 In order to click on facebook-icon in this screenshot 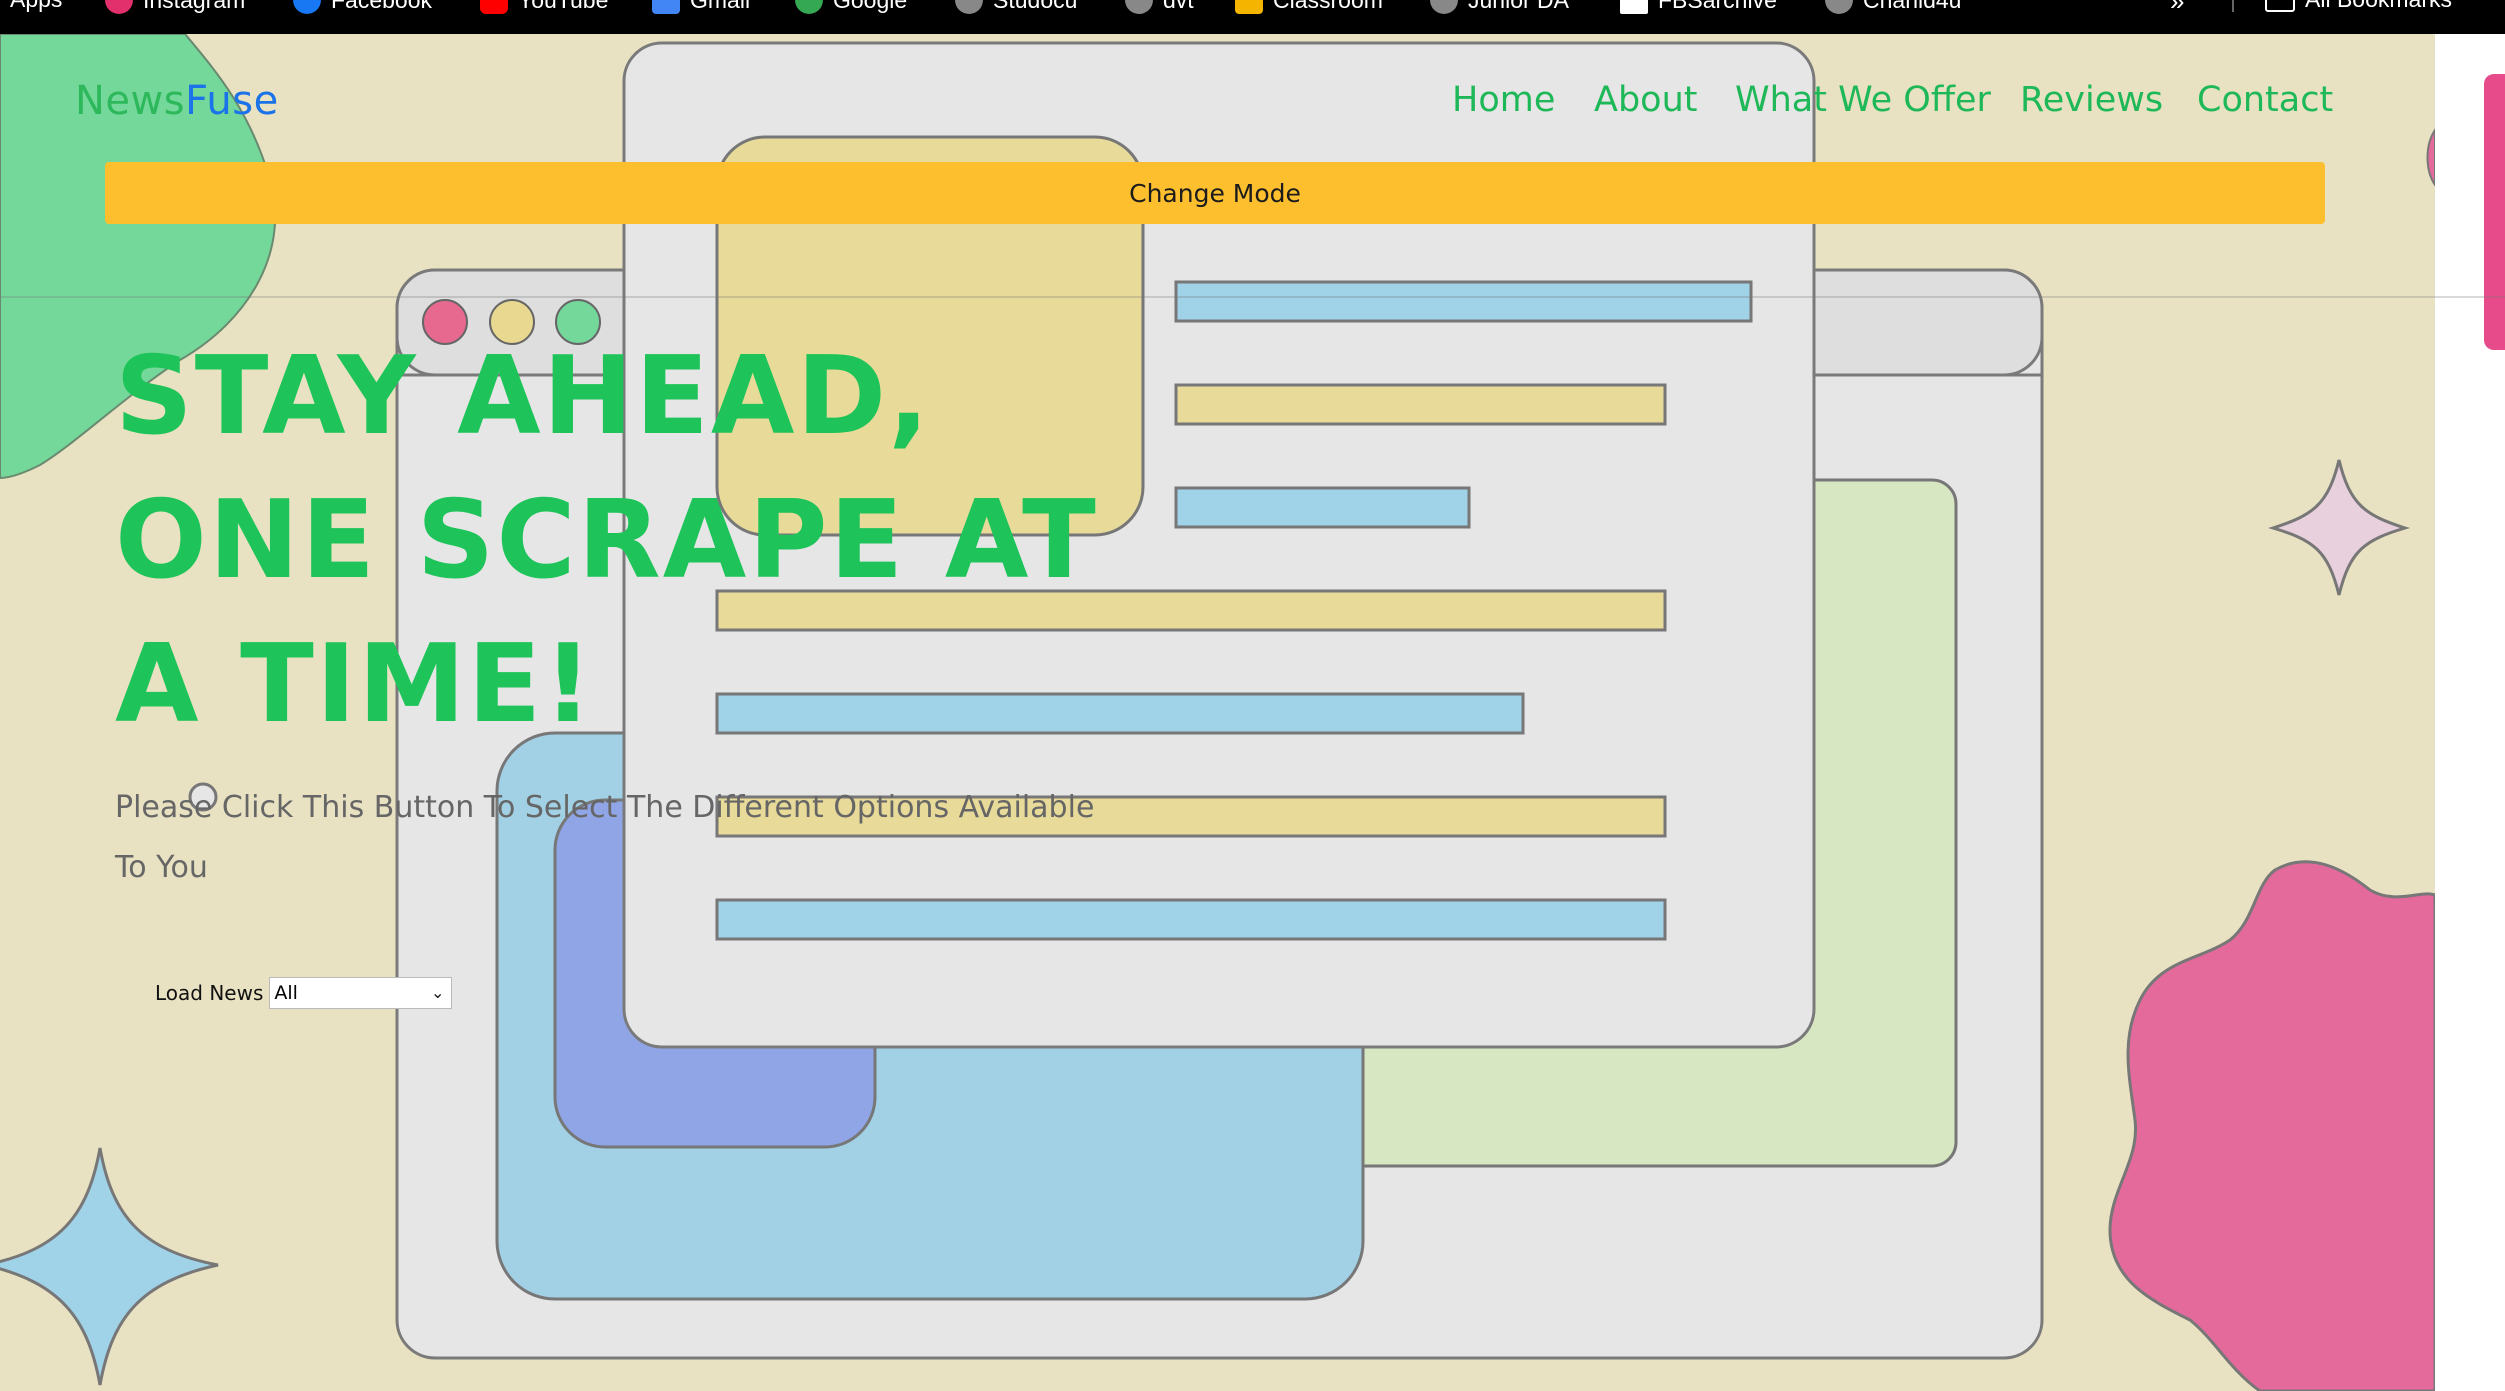, I will do `click(307, 7)`.